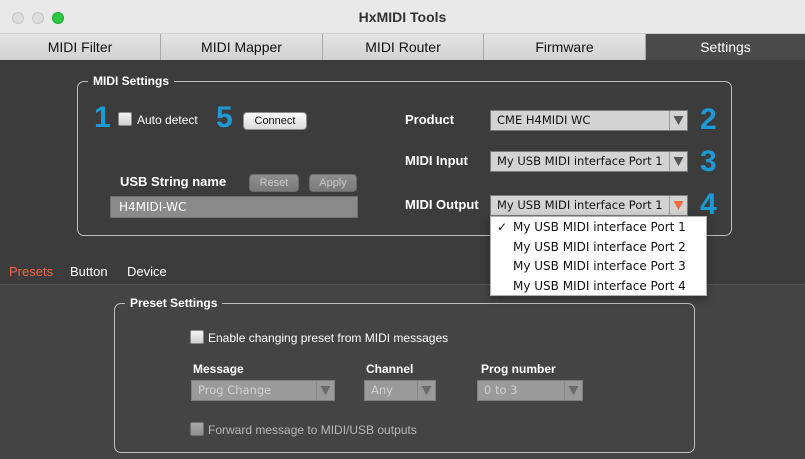 This screenshot has height=459, width=805. I want to click on product-select: CME H4MIDI WC, so click(589, 120).